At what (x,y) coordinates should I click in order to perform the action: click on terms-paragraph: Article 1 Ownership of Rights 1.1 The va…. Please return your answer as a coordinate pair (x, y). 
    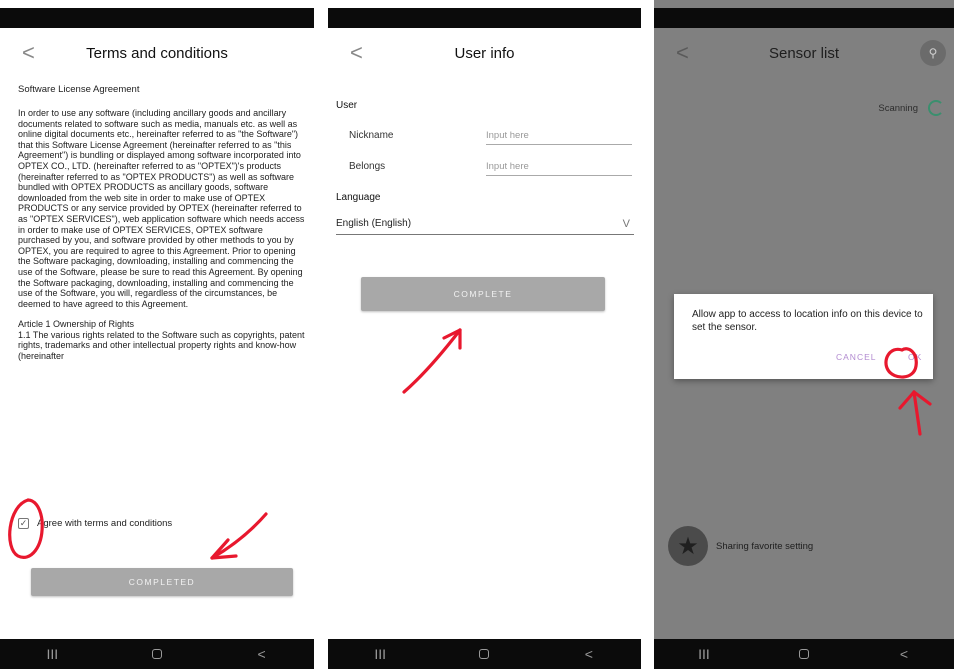
    Looking at the image, I should click on (161, 340).